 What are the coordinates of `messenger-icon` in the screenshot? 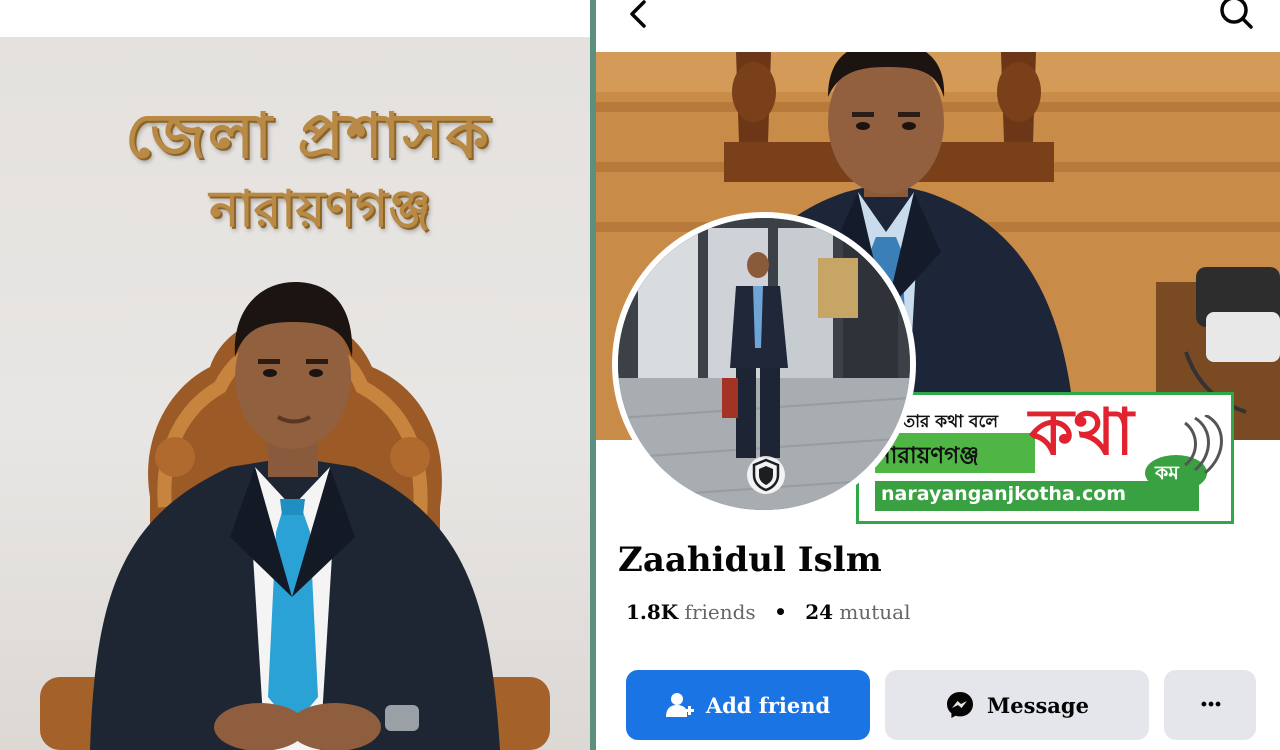 It's located at (960, 705).